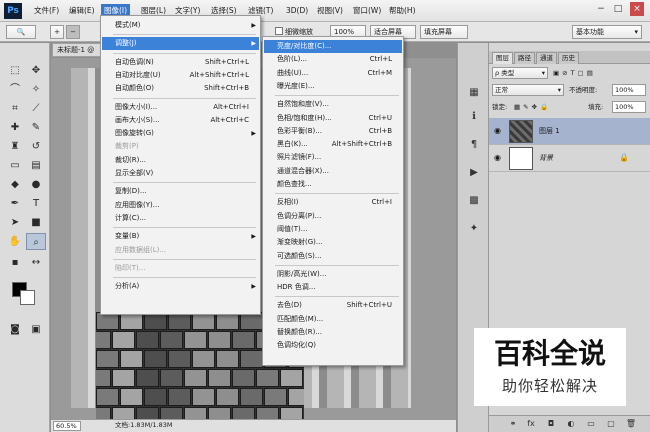  What do you see at coordinates (474, 117) in the screenshot?
I see `properties-panel-icon: ℹ` at bounding box center [474, 117].